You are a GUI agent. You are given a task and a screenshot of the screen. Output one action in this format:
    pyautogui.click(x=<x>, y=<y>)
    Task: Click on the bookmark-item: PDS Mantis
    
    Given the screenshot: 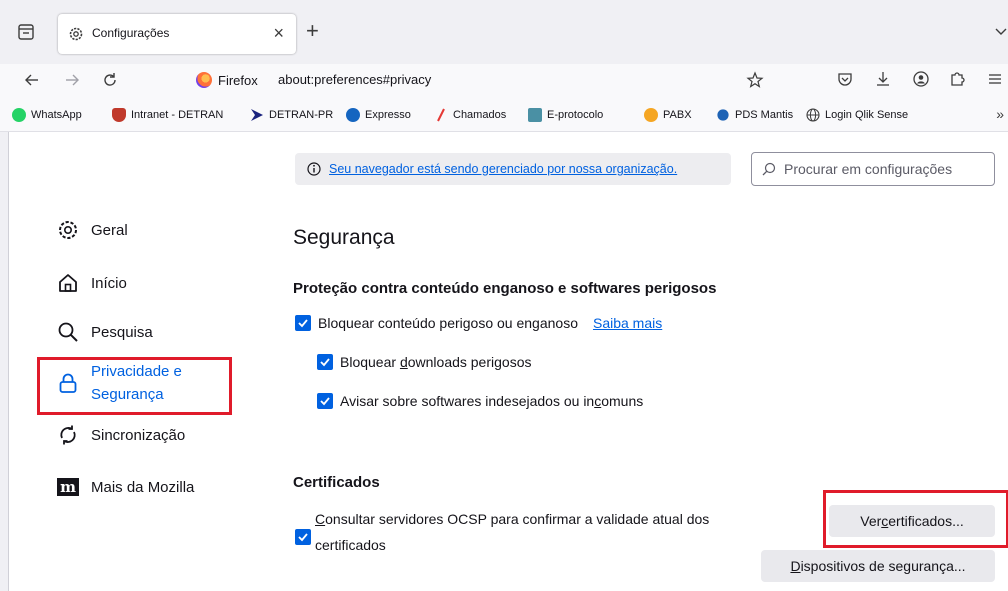 What is the action you would take?
    pyautogui.click(x=754, y=115)
    